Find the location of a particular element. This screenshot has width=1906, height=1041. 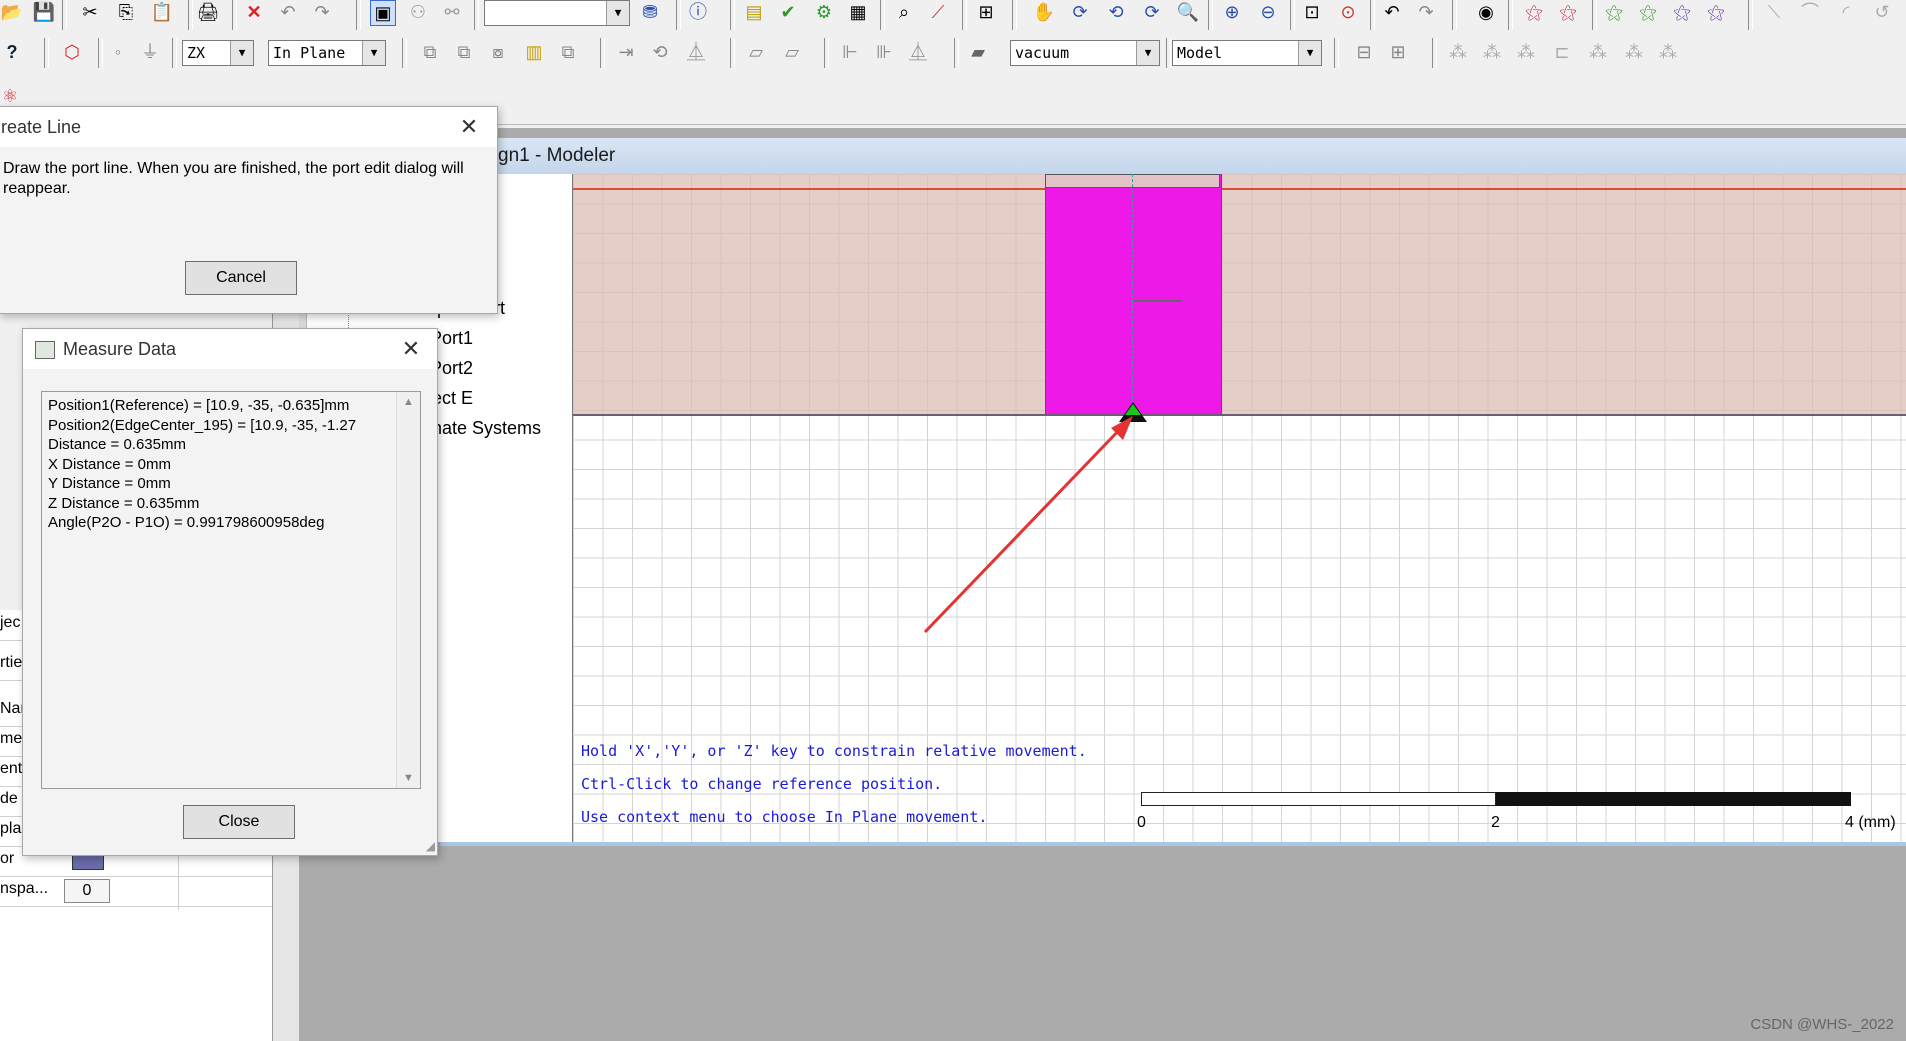

substrate-edge-line is located at coordinates (1239, 189).